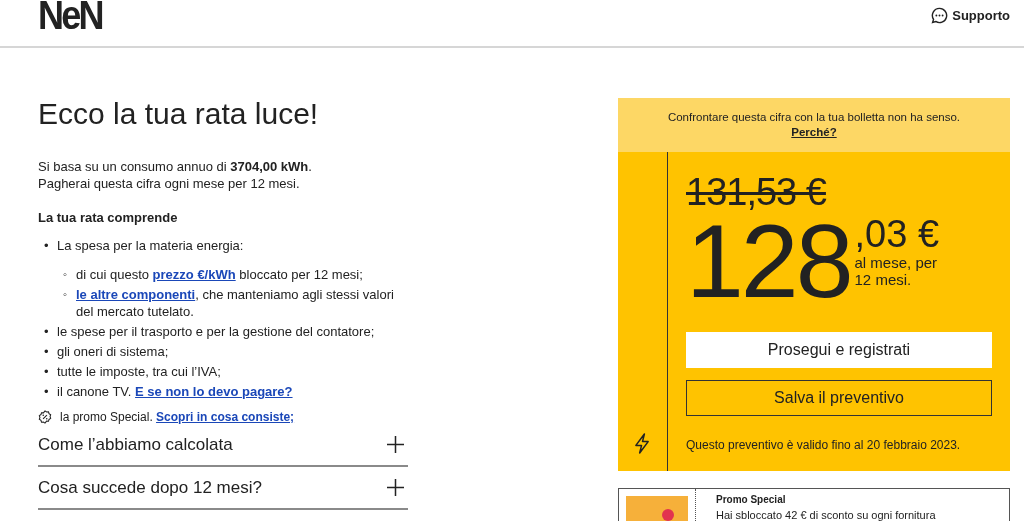  What do you see at coordinates (897, 234) in the screenshot?
I see `price-cents: ,03 €` at bounding box center [897, 234].